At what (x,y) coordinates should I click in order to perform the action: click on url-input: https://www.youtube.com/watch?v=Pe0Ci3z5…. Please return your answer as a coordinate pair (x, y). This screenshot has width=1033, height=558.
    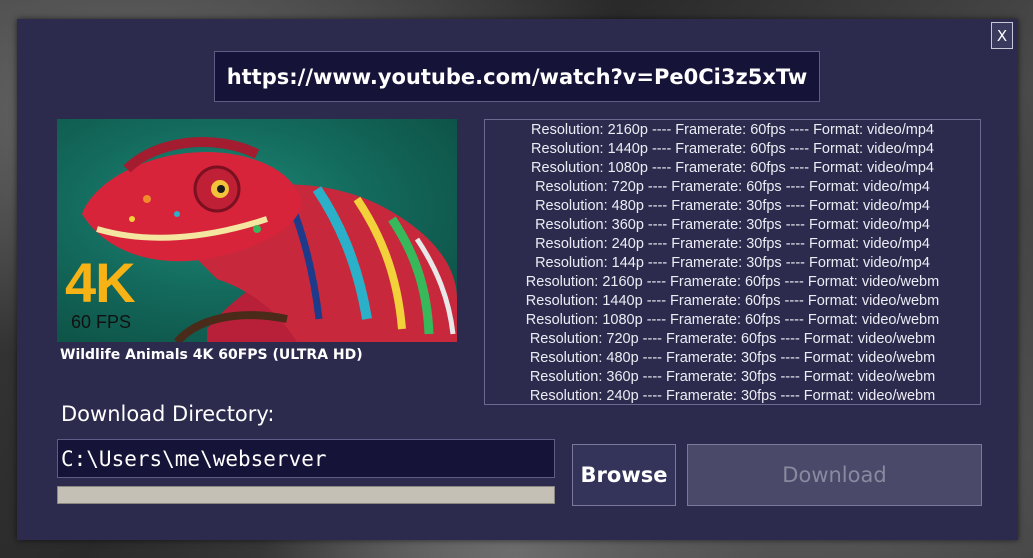
    Looking at the image, I should click on (517, 76).